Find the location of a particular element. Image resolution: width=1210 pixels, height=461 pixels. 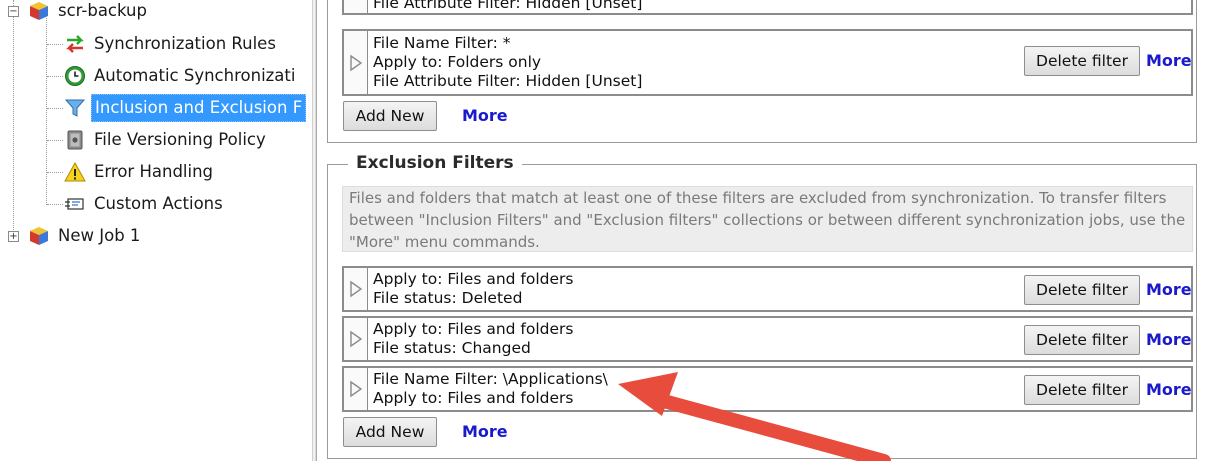

tree-item-automatic-synchronization: Automatic Synchronizati is located at coordinates (181, 76).